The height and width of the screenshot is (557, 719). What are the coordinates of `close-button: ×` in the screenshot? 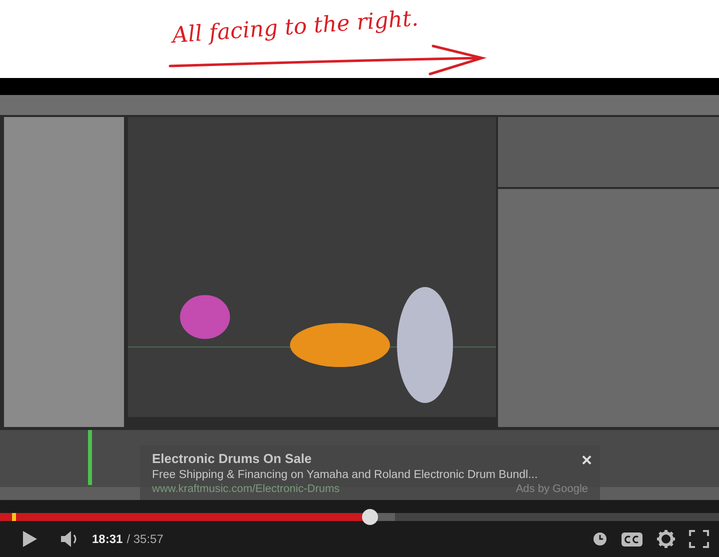 It's located at (586, 459).